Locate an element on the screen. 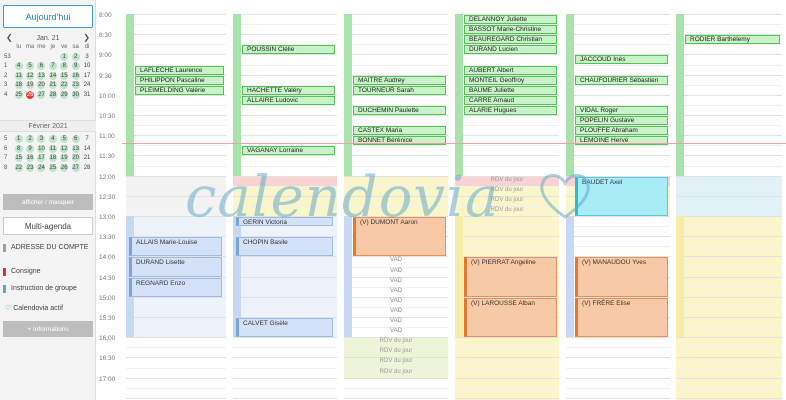 The height and width of the screenshot is (400, 786). appointment-orange: (V) PIERRAT Angeline is located at coordinates (510, 277).